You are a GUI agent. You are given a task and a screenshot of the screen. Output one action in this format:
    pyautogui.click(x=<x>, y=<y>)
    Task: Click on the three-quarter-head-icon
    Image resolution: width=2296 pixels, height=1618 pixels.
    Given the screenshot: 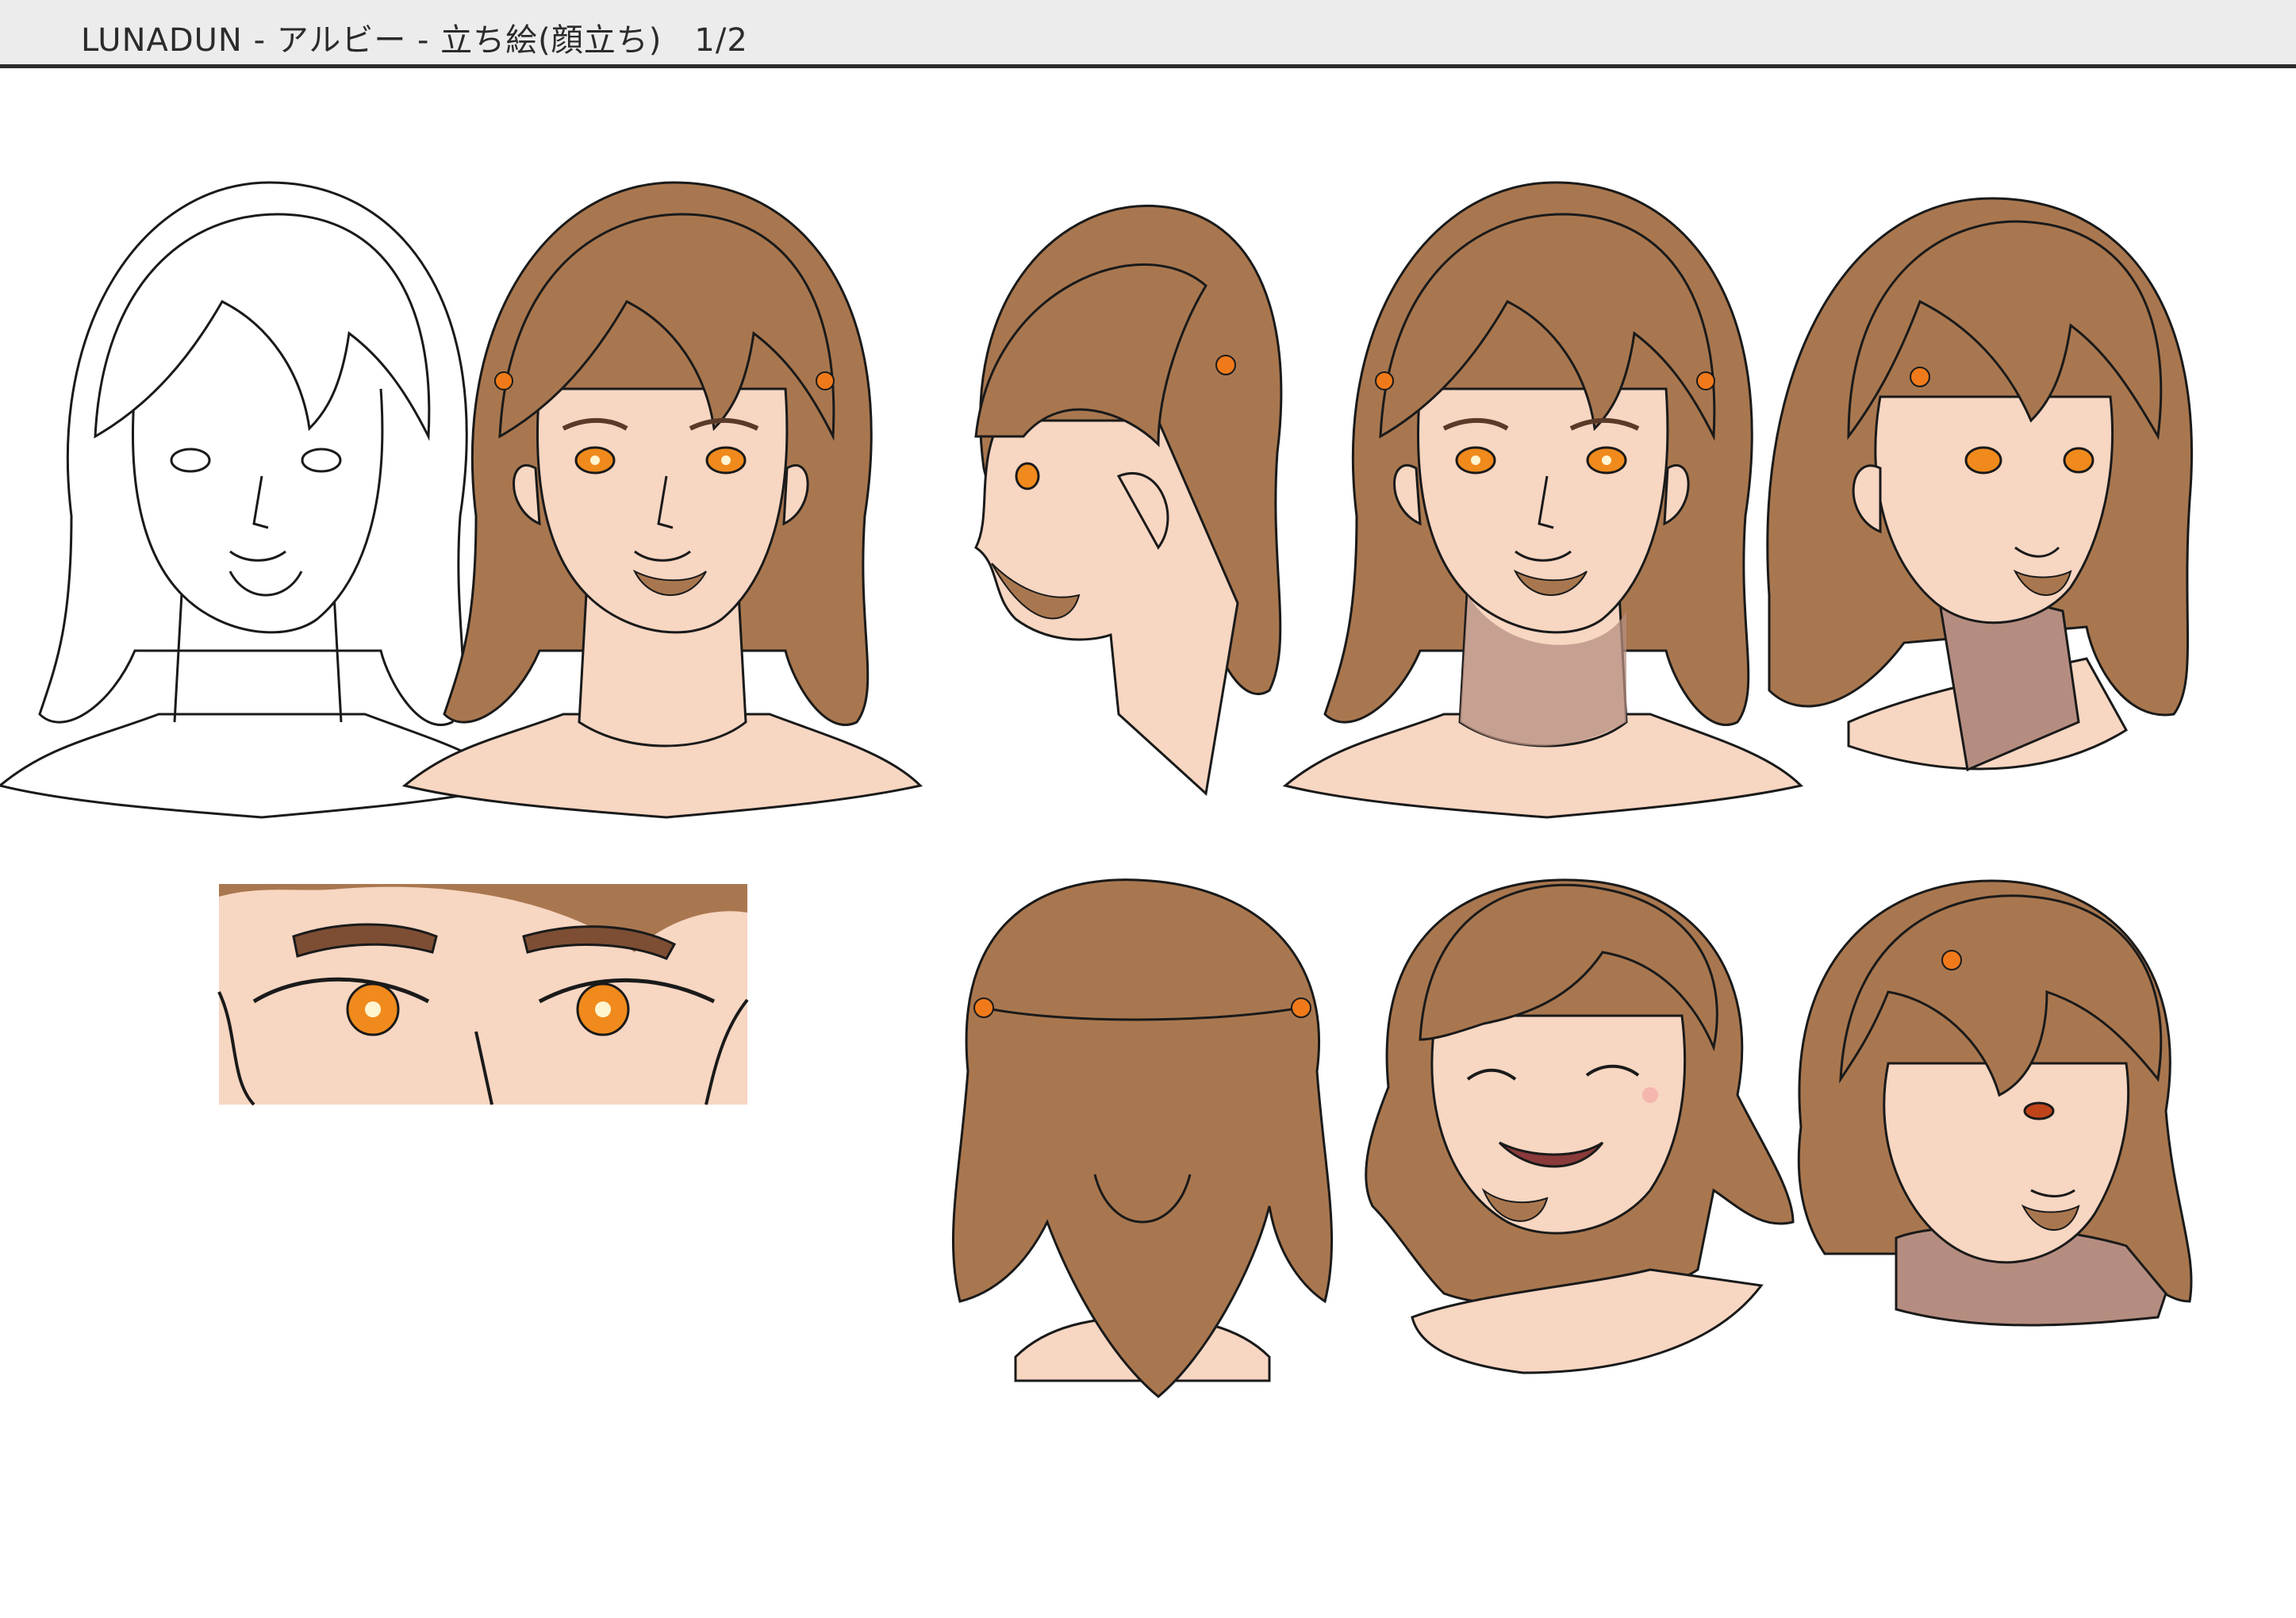 What is the action you would take?
    pyautogui.click(x=1980, y=484)
    